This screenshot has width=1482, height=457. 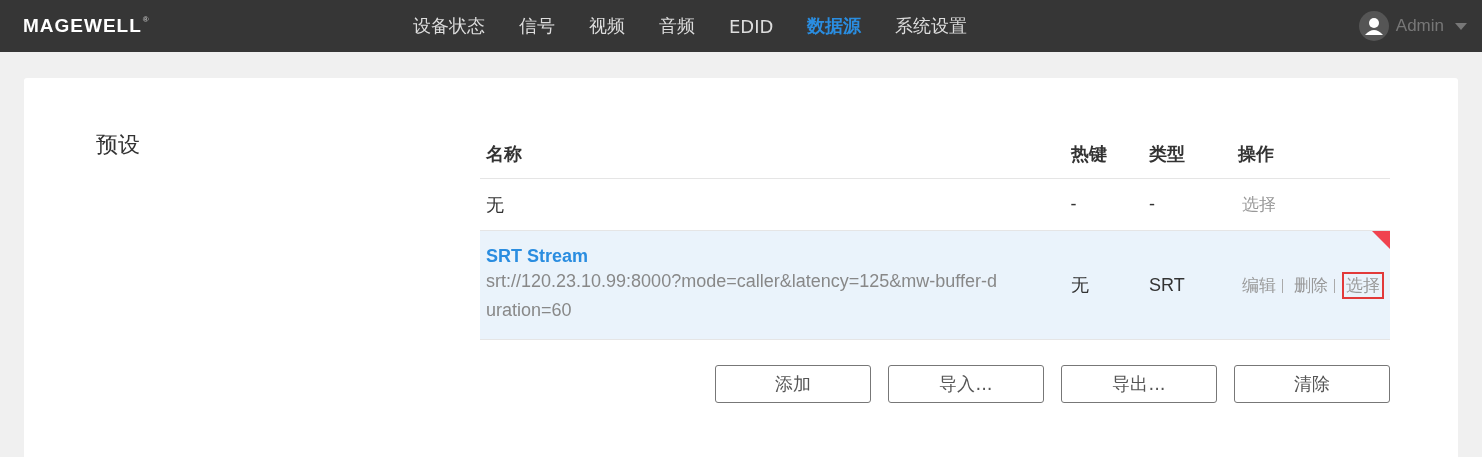 What do you see at coordinates (1167, 284) in the screenshot?
I see `type-text: SRT` at bounding box center [1167, 284].